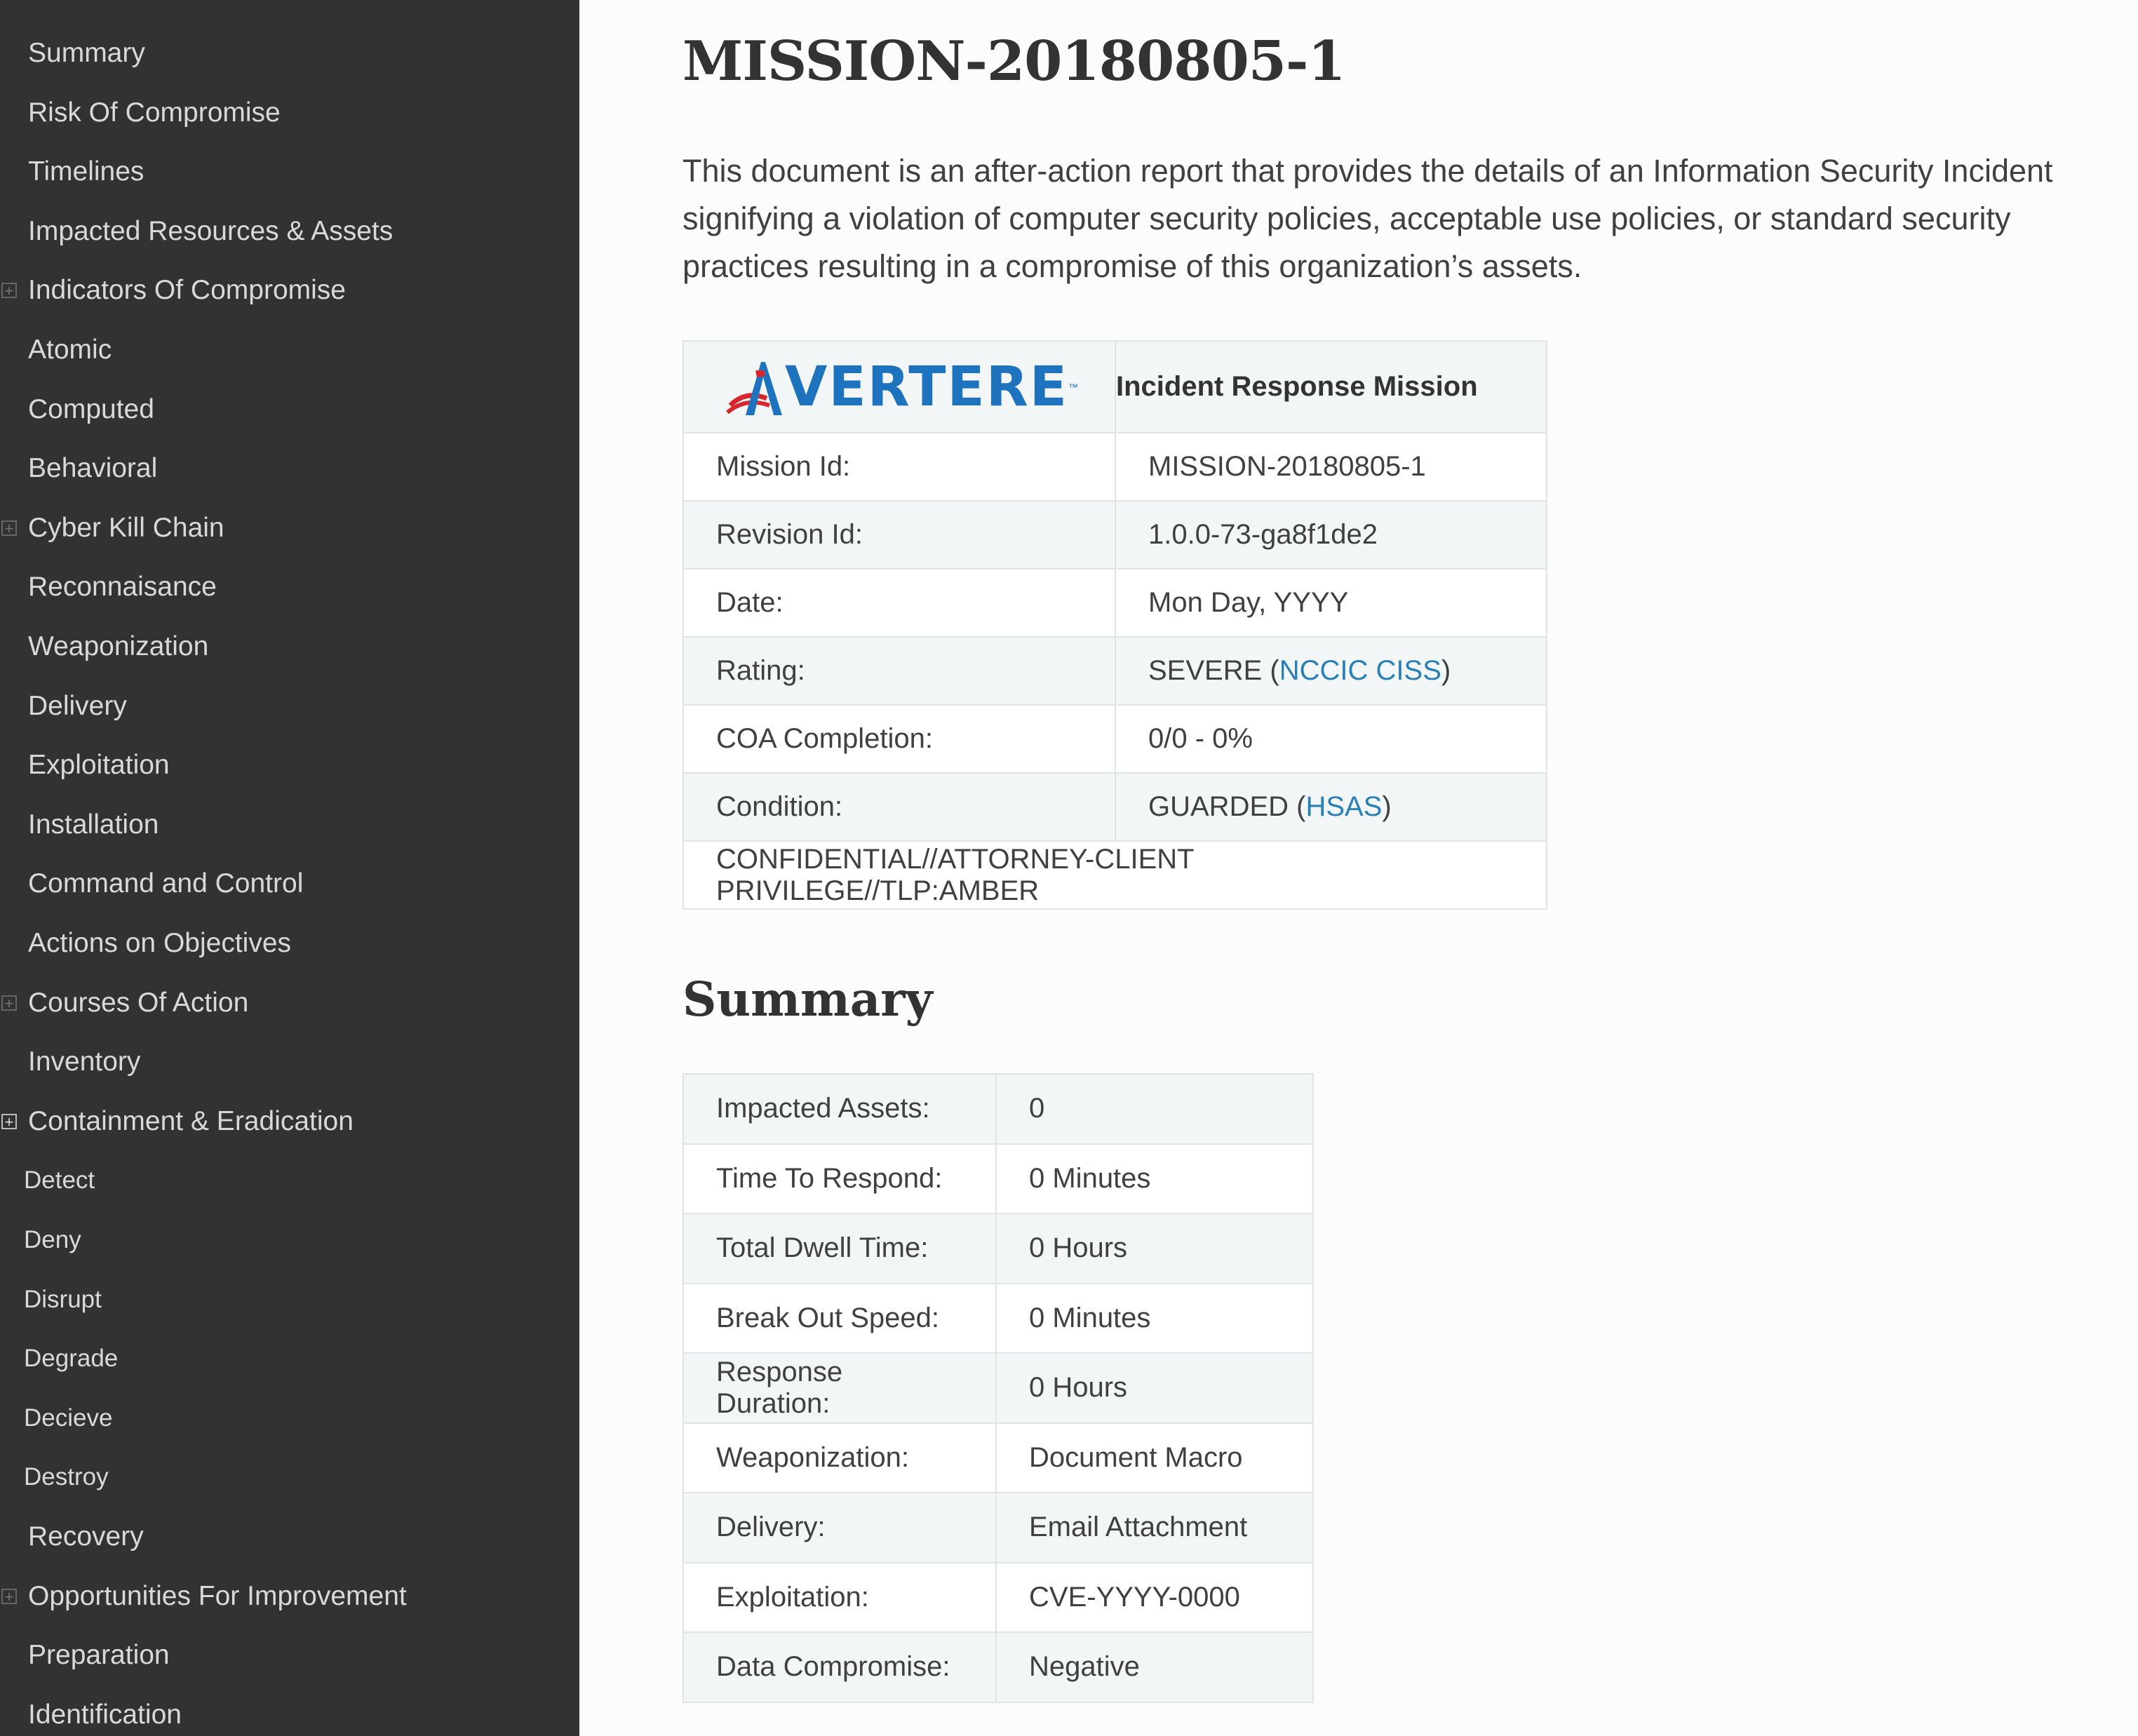 This screenshot has width=2138, height=1736. Describe the element at coordinates (840, 1178) in the screenshot. I see `summary-label: Time To Respond:` at that location.